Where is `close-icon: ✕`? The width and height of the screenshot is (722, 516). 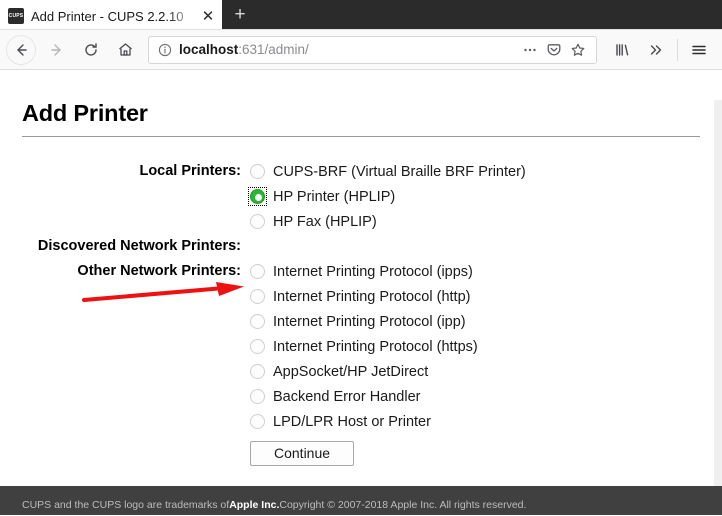 close-icon: ✕ is located at coordinates (208, 16).